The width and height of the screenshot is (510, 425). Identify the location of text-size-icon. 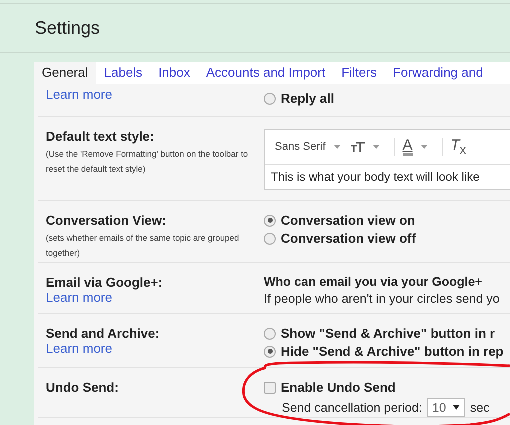
(357, 147).